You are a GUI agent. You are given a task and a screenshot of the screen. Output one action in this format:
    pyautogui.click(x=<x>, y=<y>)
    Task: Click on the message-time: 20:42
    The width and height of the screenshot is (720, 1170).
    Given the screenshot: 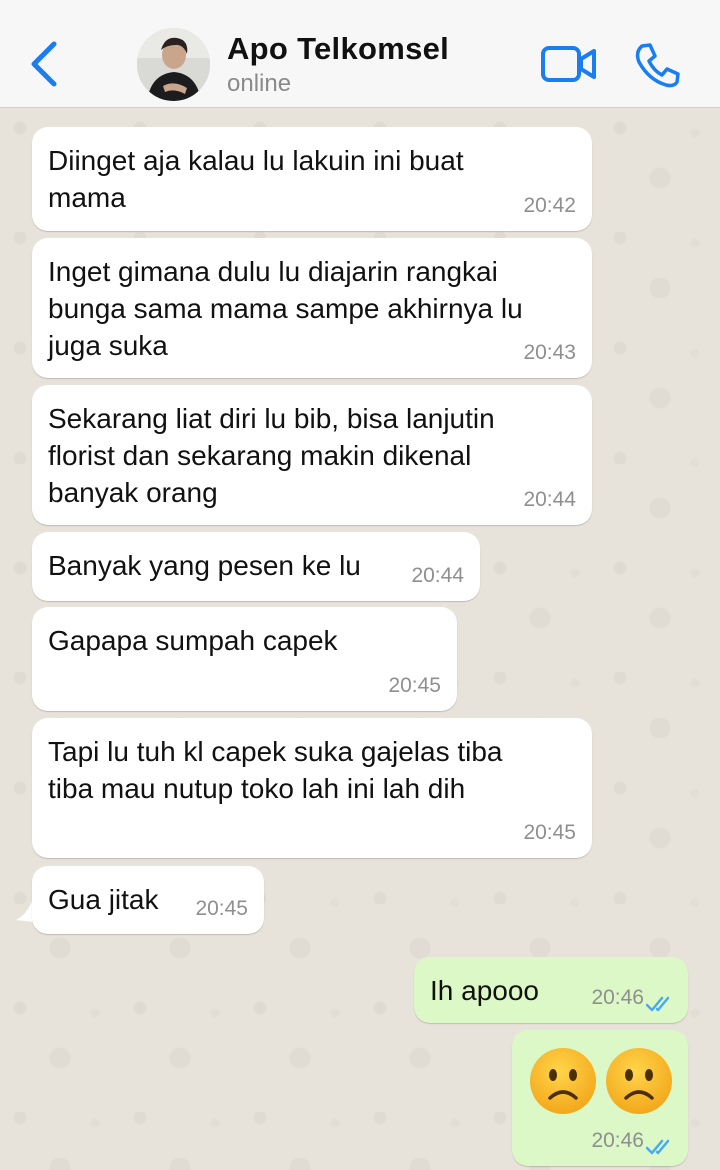 What is the action you would take?
    pyautogui.click(x=549, y=205)
    